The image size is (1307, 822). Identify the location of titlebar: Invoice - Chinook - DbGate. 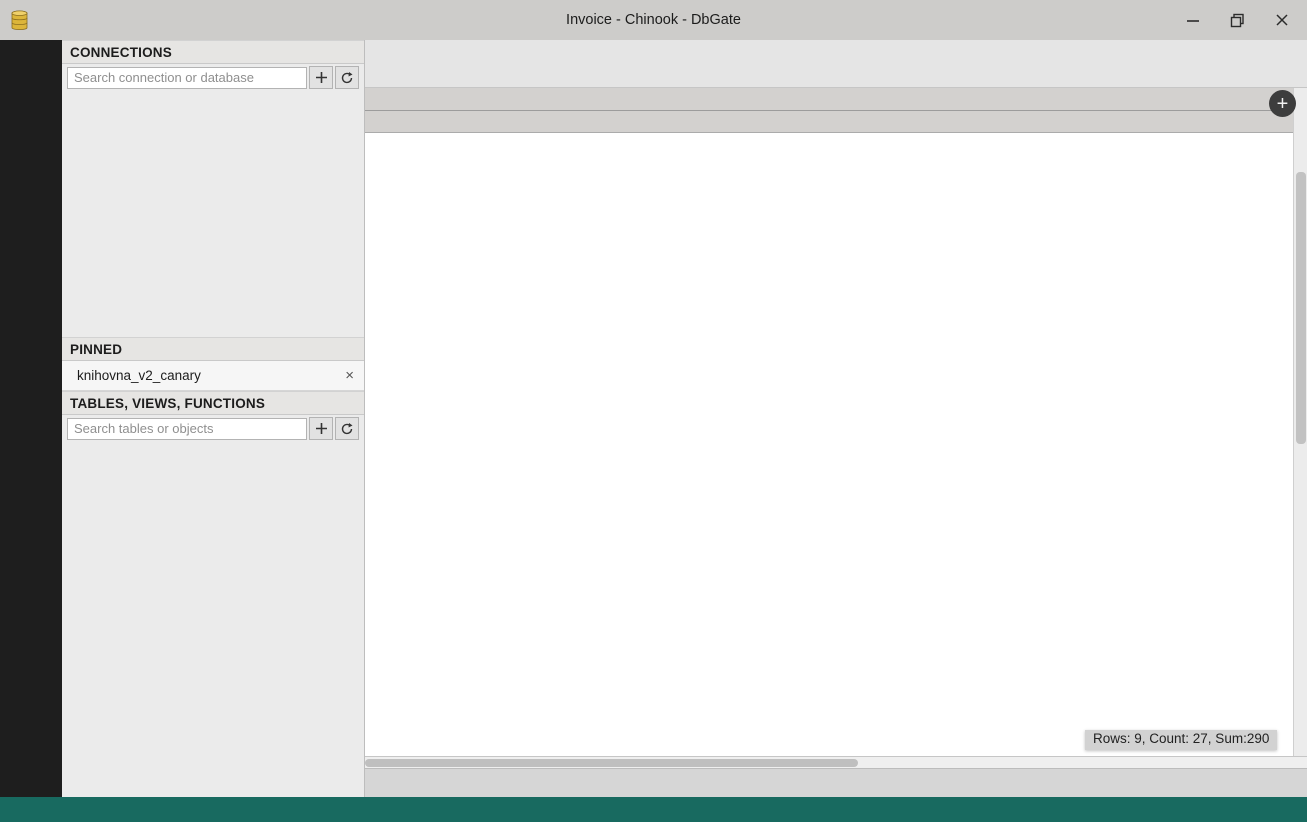
(653, 20).